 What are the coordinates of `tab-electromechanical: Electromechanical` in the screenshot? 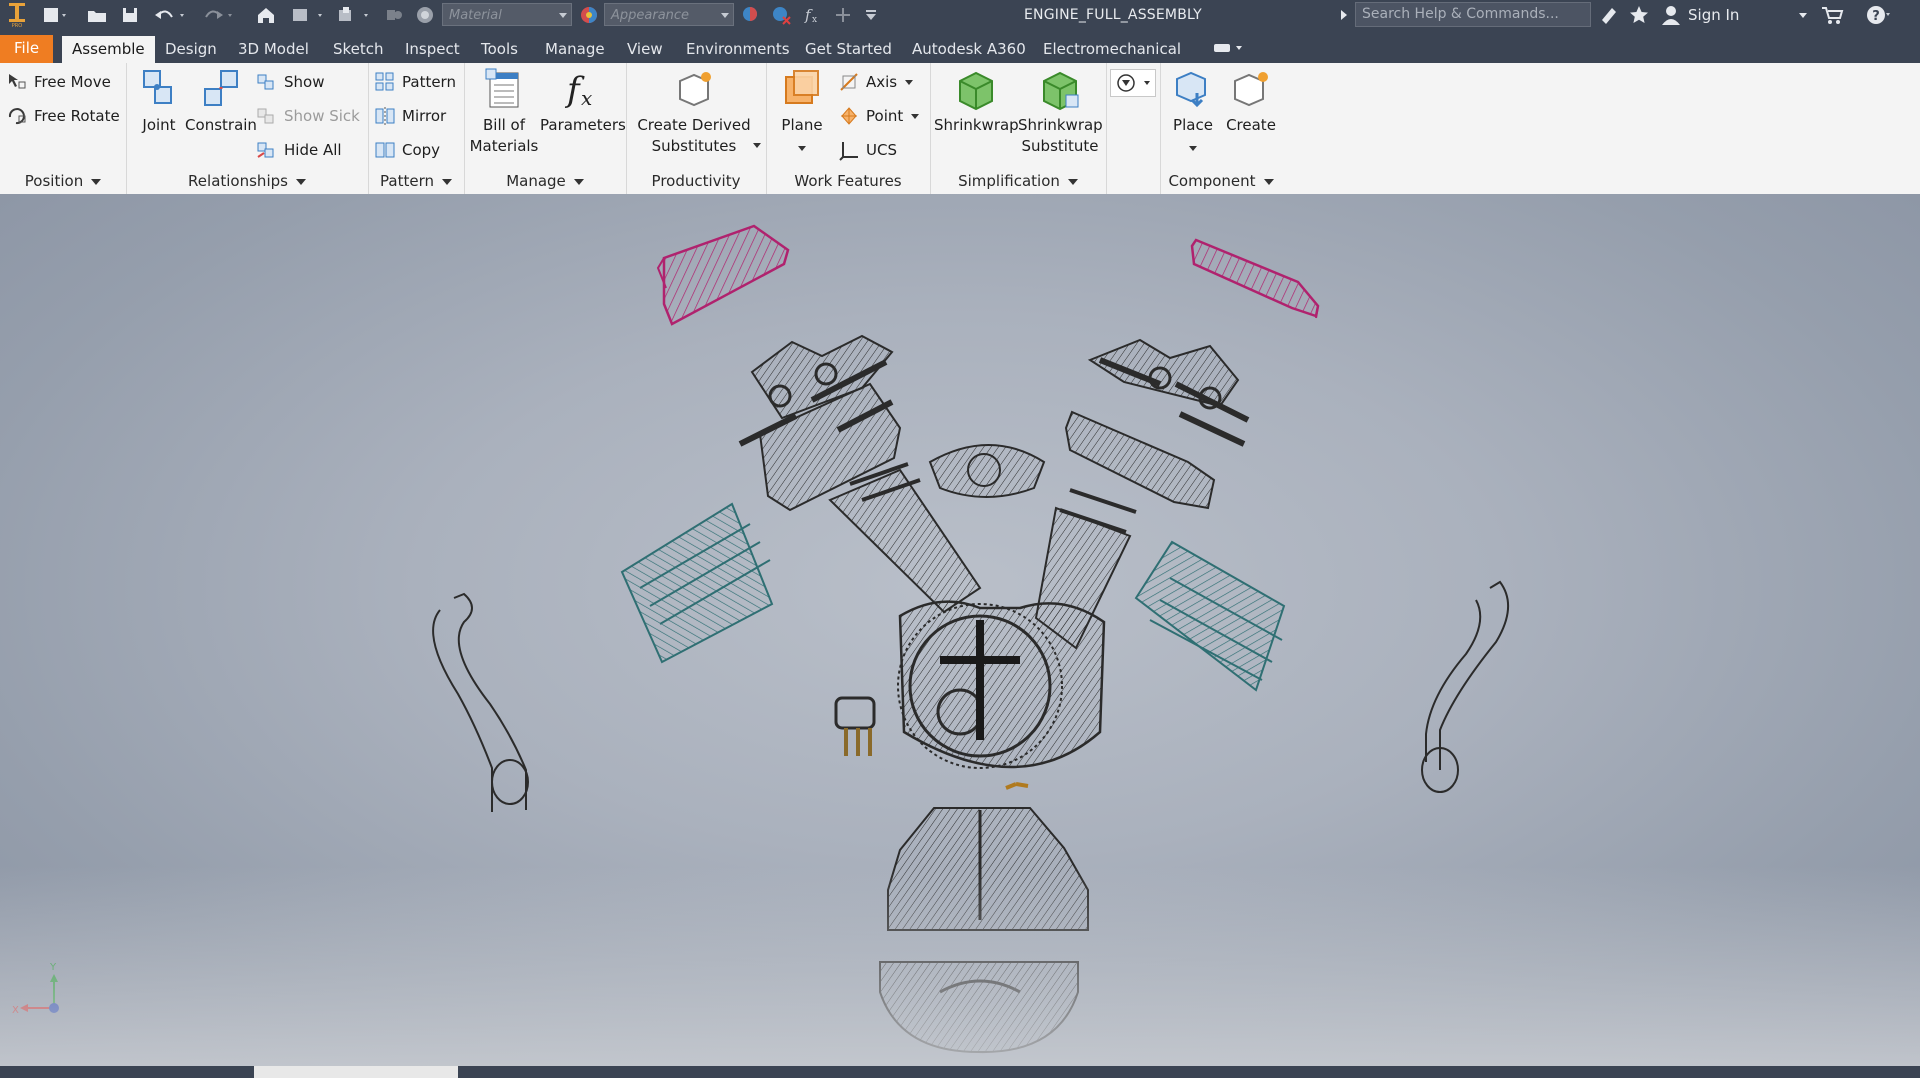 It's located at (1112, 49).